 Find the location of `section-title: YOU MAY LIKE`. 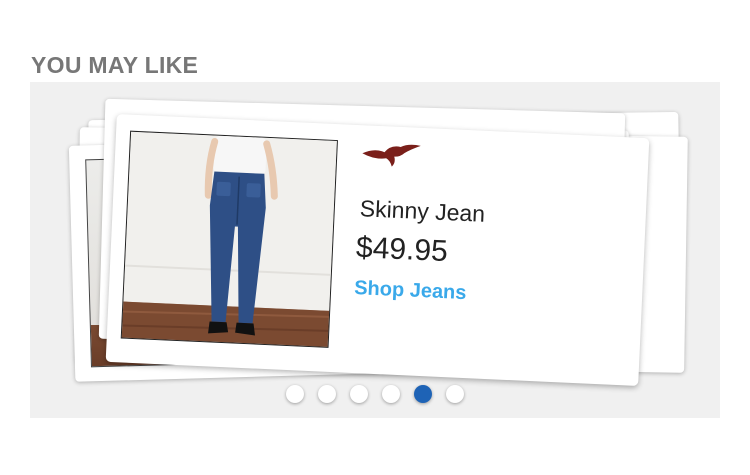

section-title: YOU MAY LIKE is located at coordinates (115, 65).